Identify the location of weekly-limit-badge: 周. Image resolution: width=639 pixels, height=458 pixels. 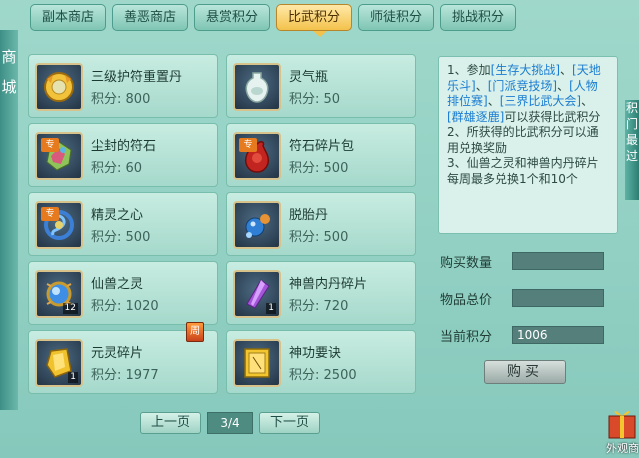
(195, 332).